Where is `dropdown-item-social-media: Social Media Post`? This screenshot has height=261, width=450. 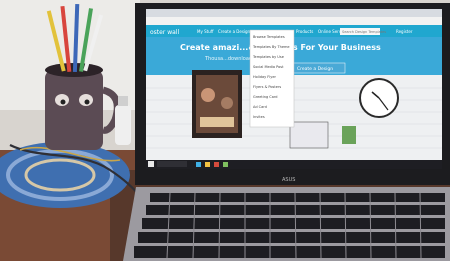
dropdown-item-social-media: Social Media Post is located at coordinates (268, 67).